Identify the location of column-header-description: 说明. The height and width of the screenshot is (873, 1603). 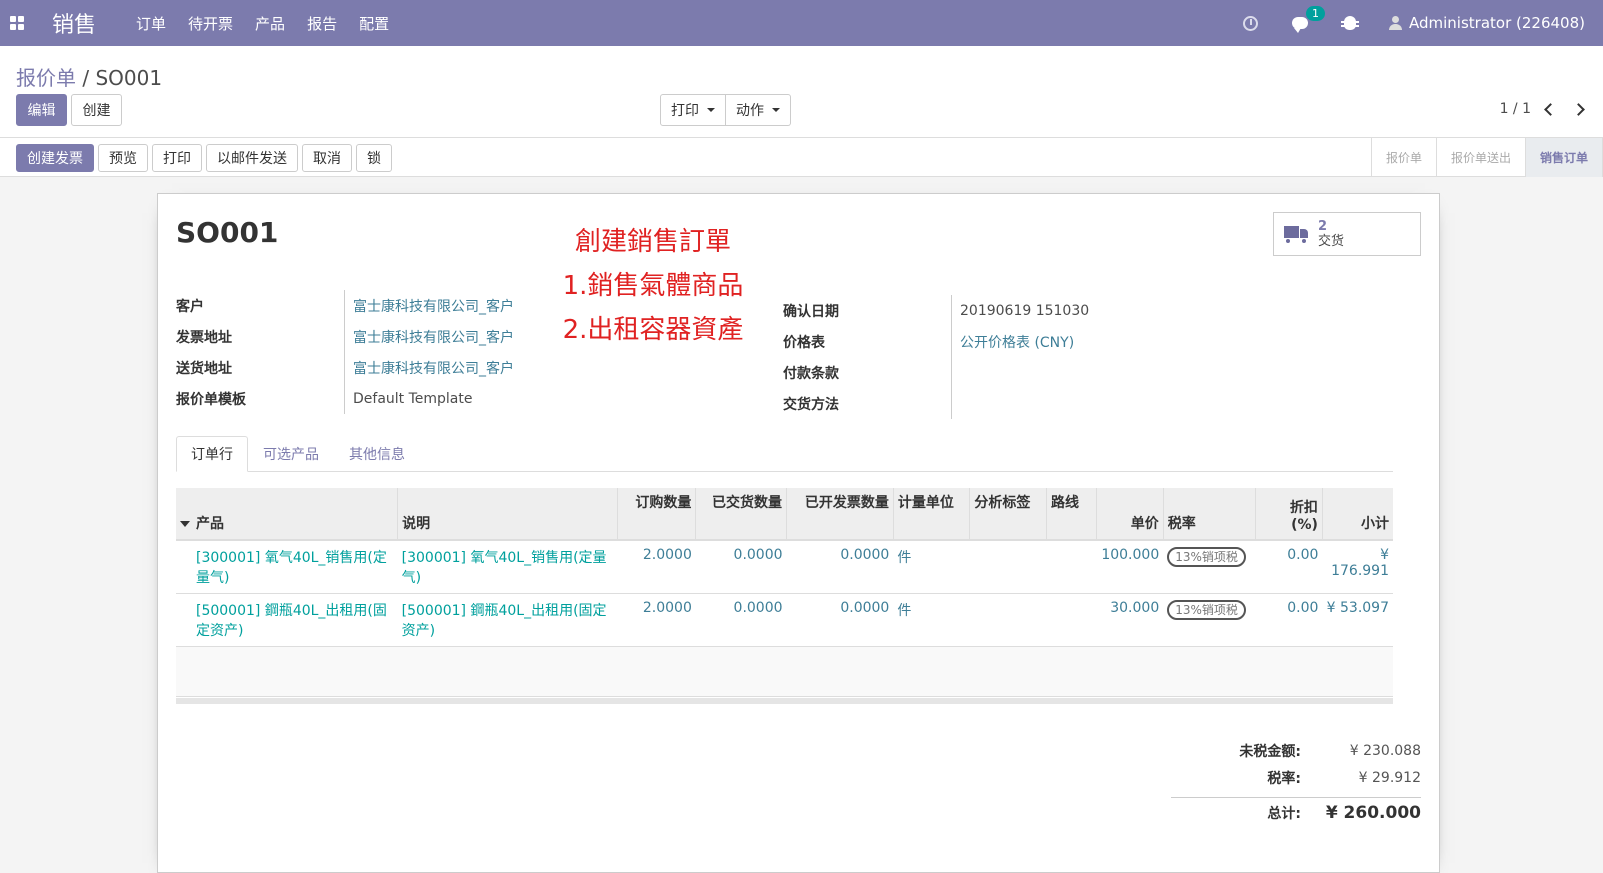
(507, 514).